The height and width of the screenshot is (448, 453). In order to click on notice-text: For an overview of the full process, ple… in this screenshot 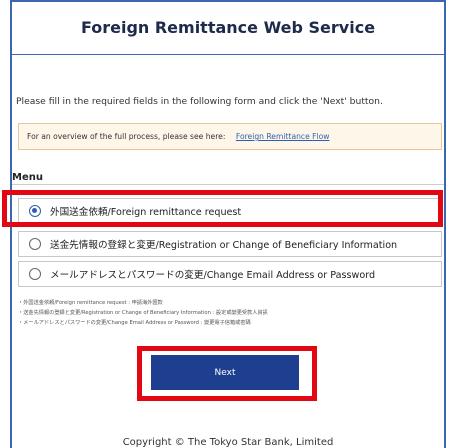, I will do `click(126, 136)`.